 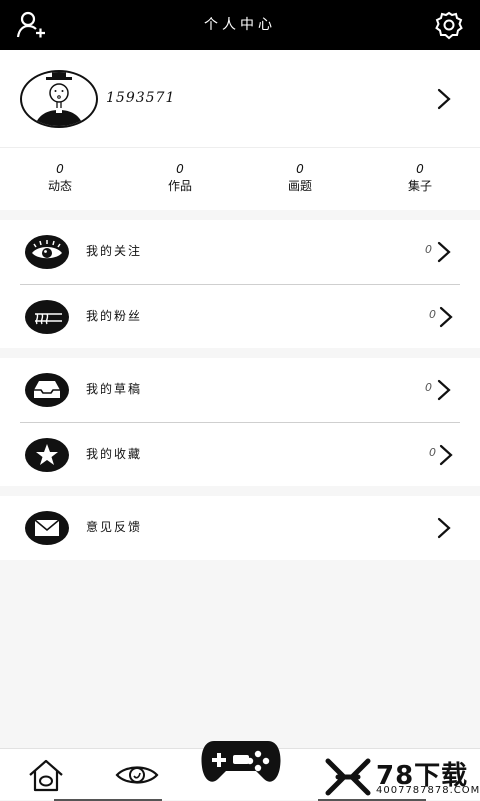 I want to click on stats-bar: 0 动态 0 作品 0 画题 0 集子, so click(x=240, y=179).